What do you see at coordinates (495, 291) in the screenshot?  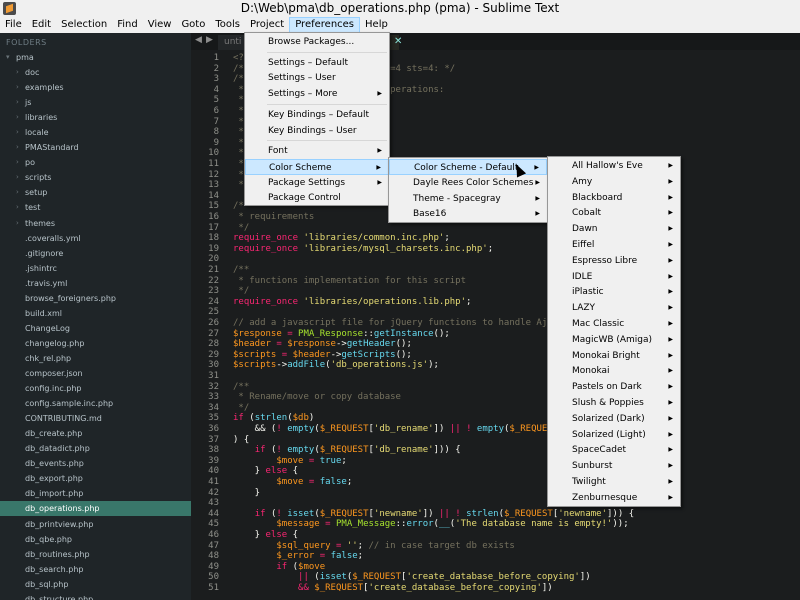 I see `code-line: 23 */` at bounding box center [495, 291].